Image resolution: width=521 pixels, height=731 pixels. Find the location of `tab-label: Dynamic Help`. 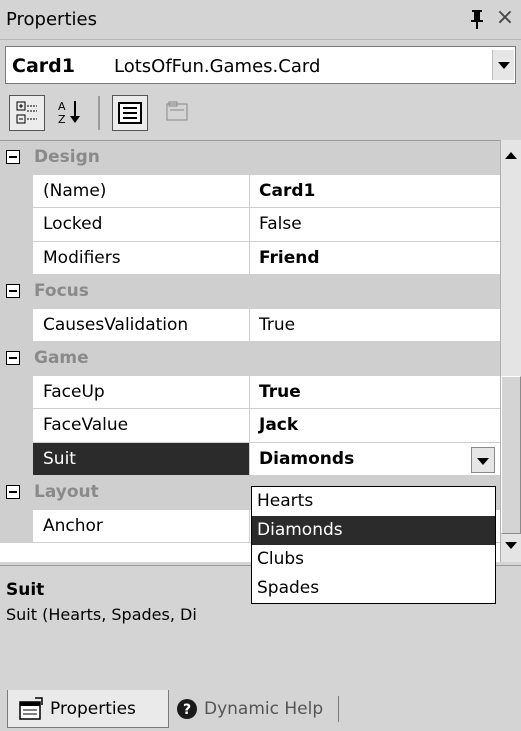

tab-label: Dynamic Help is located at coordinates (264, 709).